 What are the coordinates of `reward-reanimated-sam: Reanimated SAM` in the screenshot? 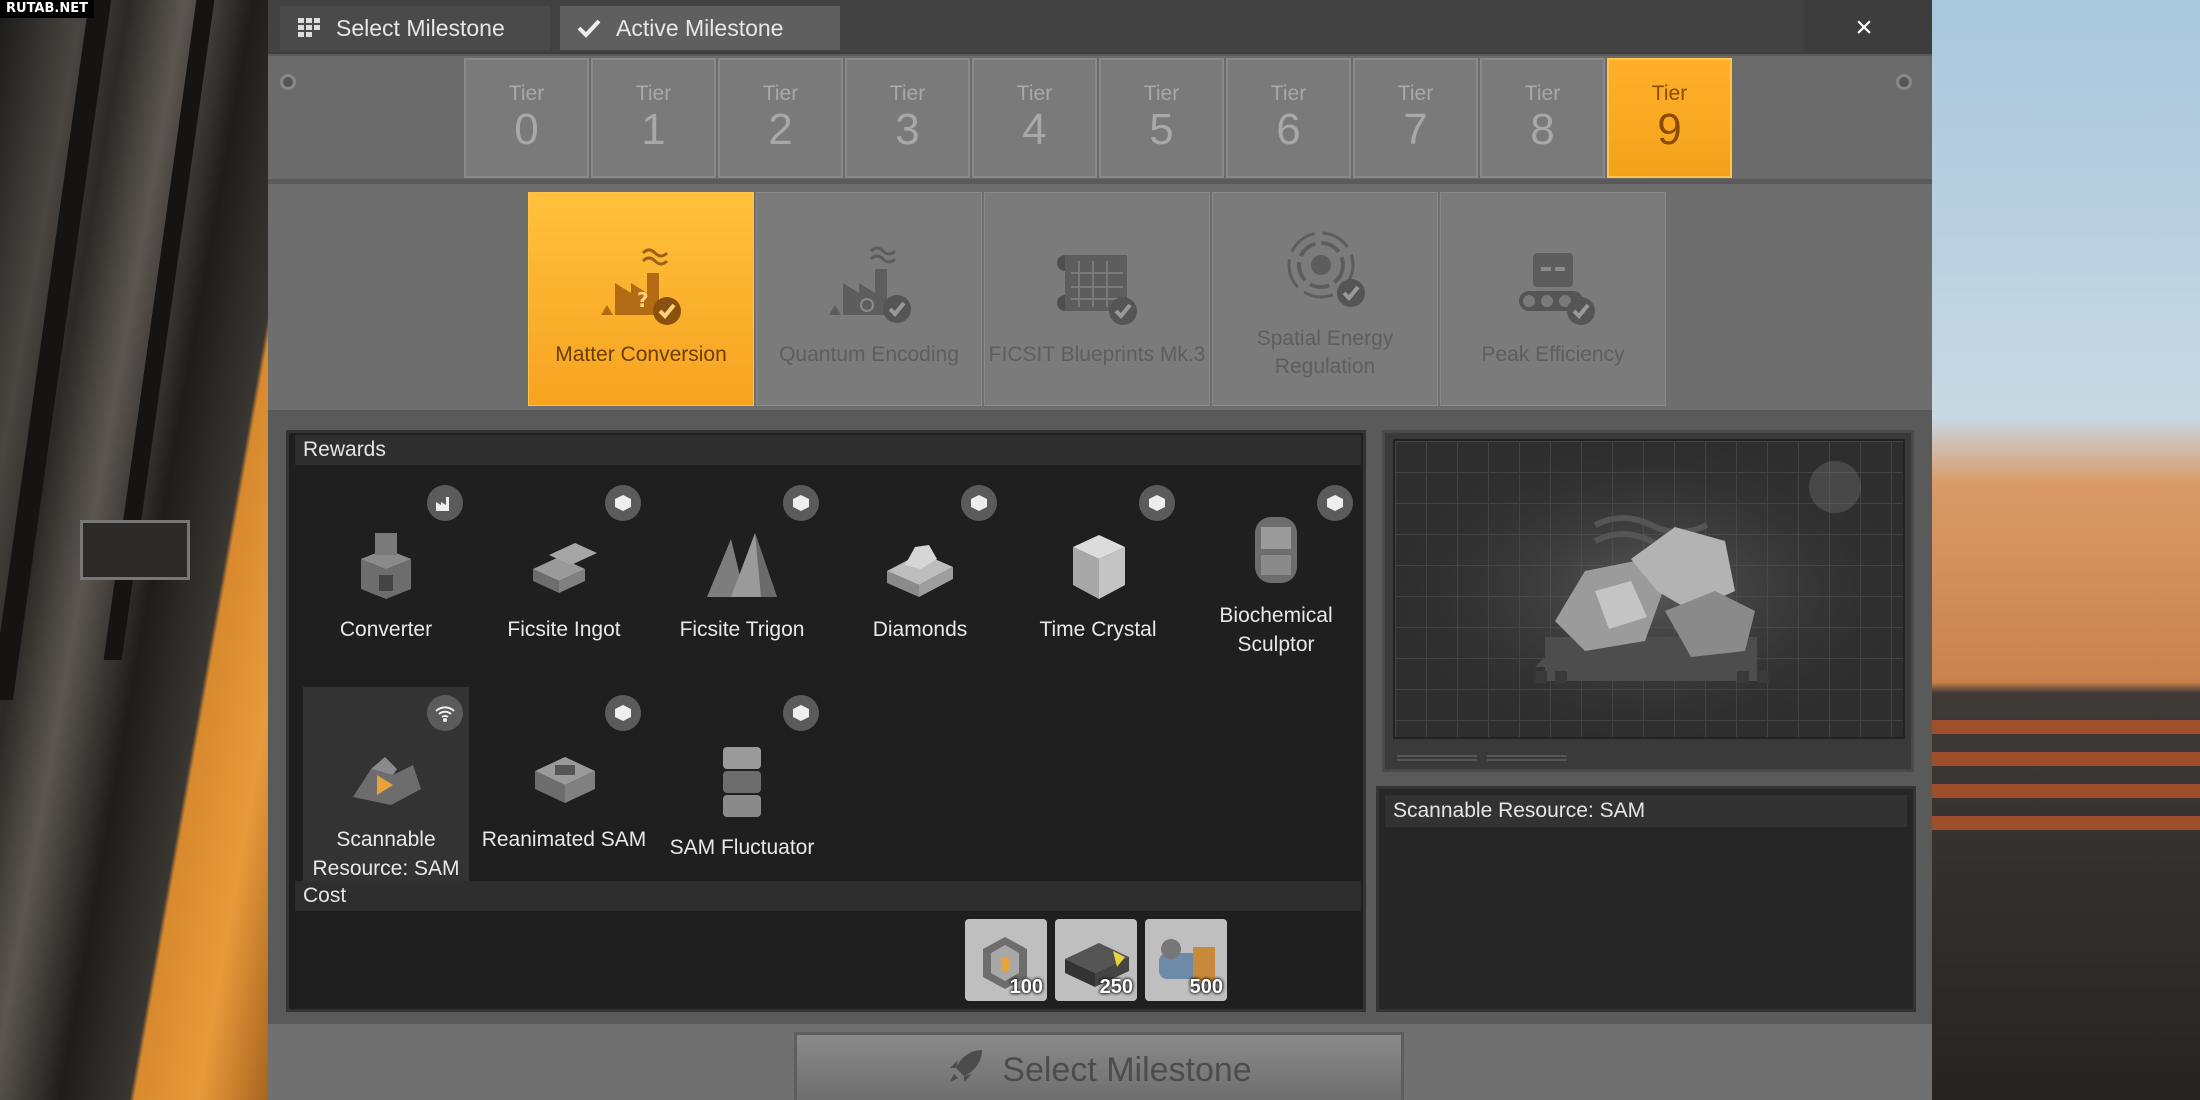 It's located at (564, 785).